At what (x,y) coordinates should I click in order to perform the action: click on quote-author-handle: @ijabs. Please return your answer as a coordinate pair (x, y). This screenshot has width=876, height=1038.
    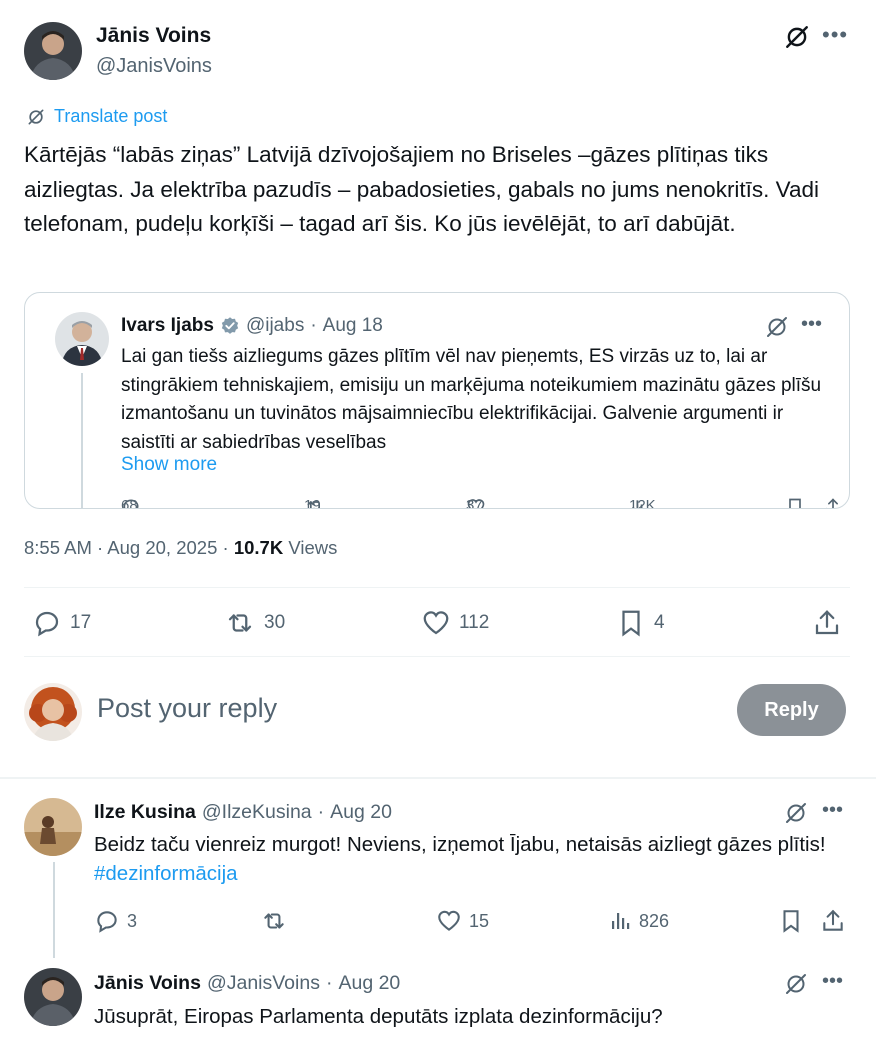
    Looking at the image, I should click on (275, 326).